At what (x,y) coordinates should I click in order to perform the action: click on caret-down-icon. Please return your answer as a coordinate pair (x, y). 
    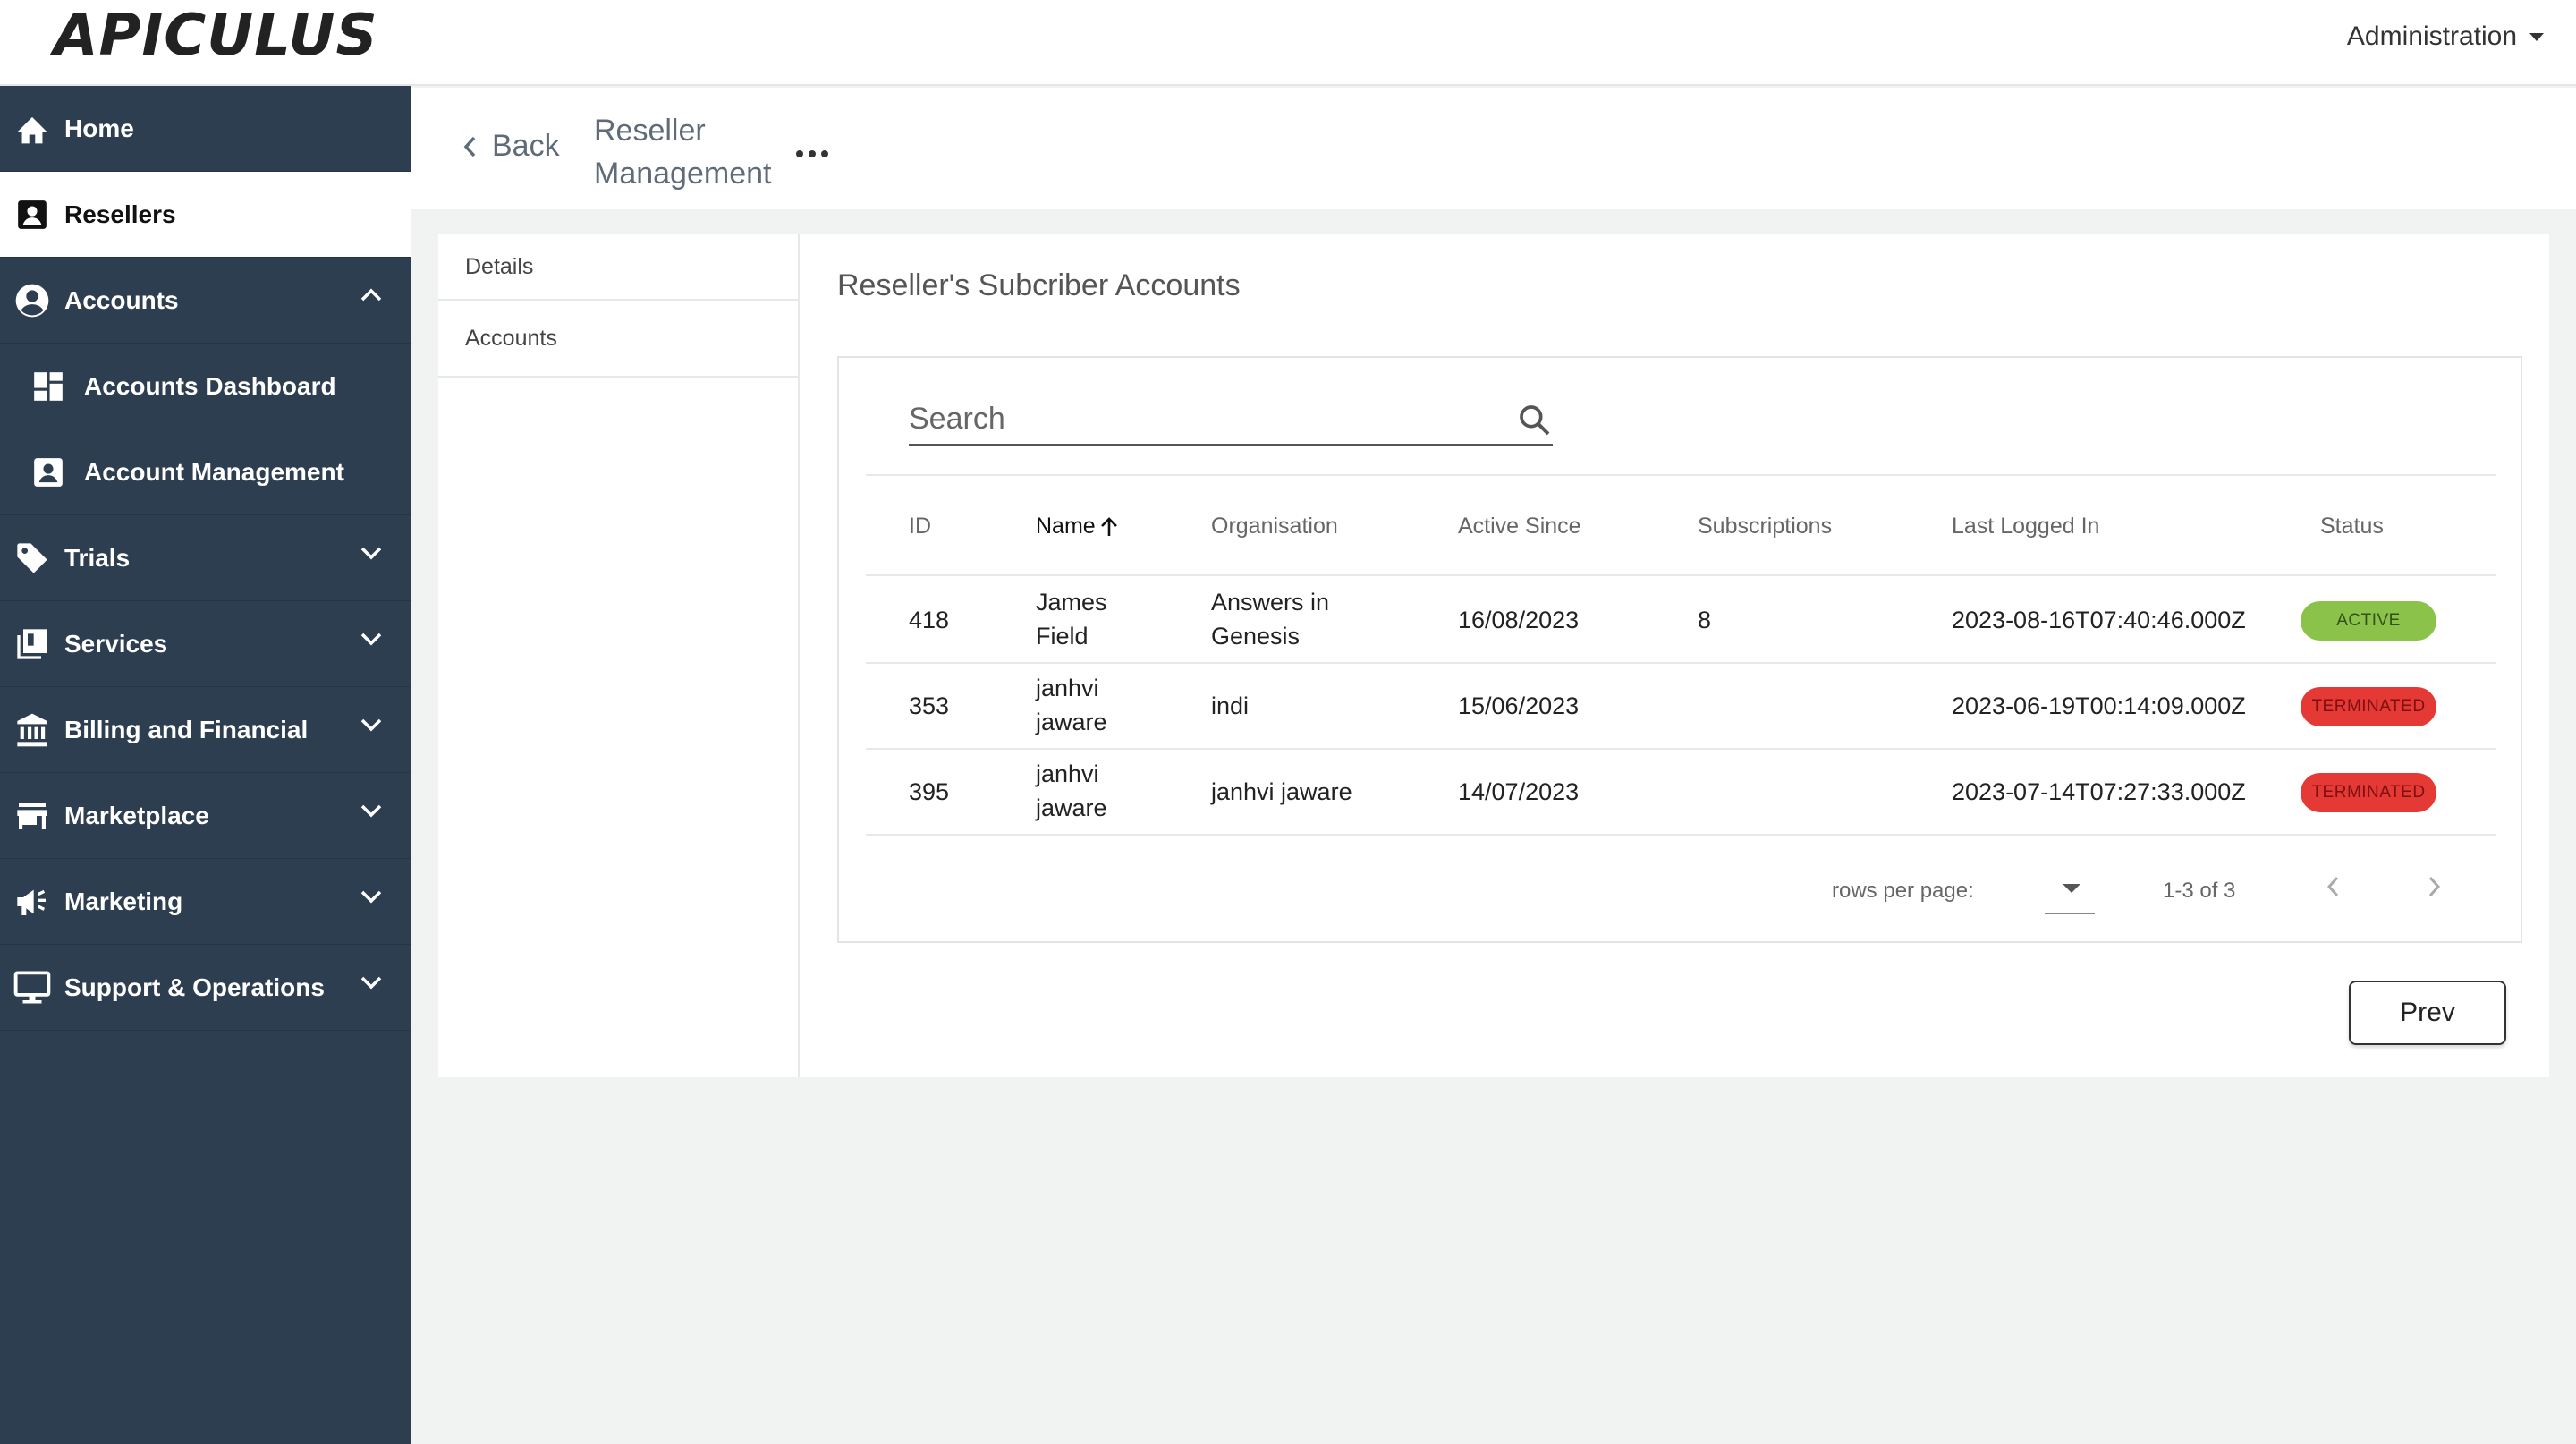
    Looking at the image, I should click on (2536, 36).